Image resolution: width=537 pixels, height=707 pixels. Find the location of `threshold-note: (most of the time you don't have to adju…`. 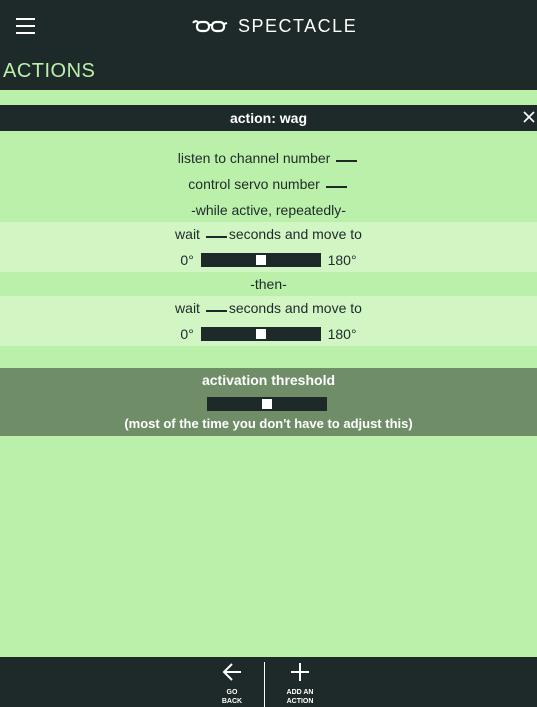

threshold-note: (most of the time you don't have to adju… is located at coordinates (268, 423).